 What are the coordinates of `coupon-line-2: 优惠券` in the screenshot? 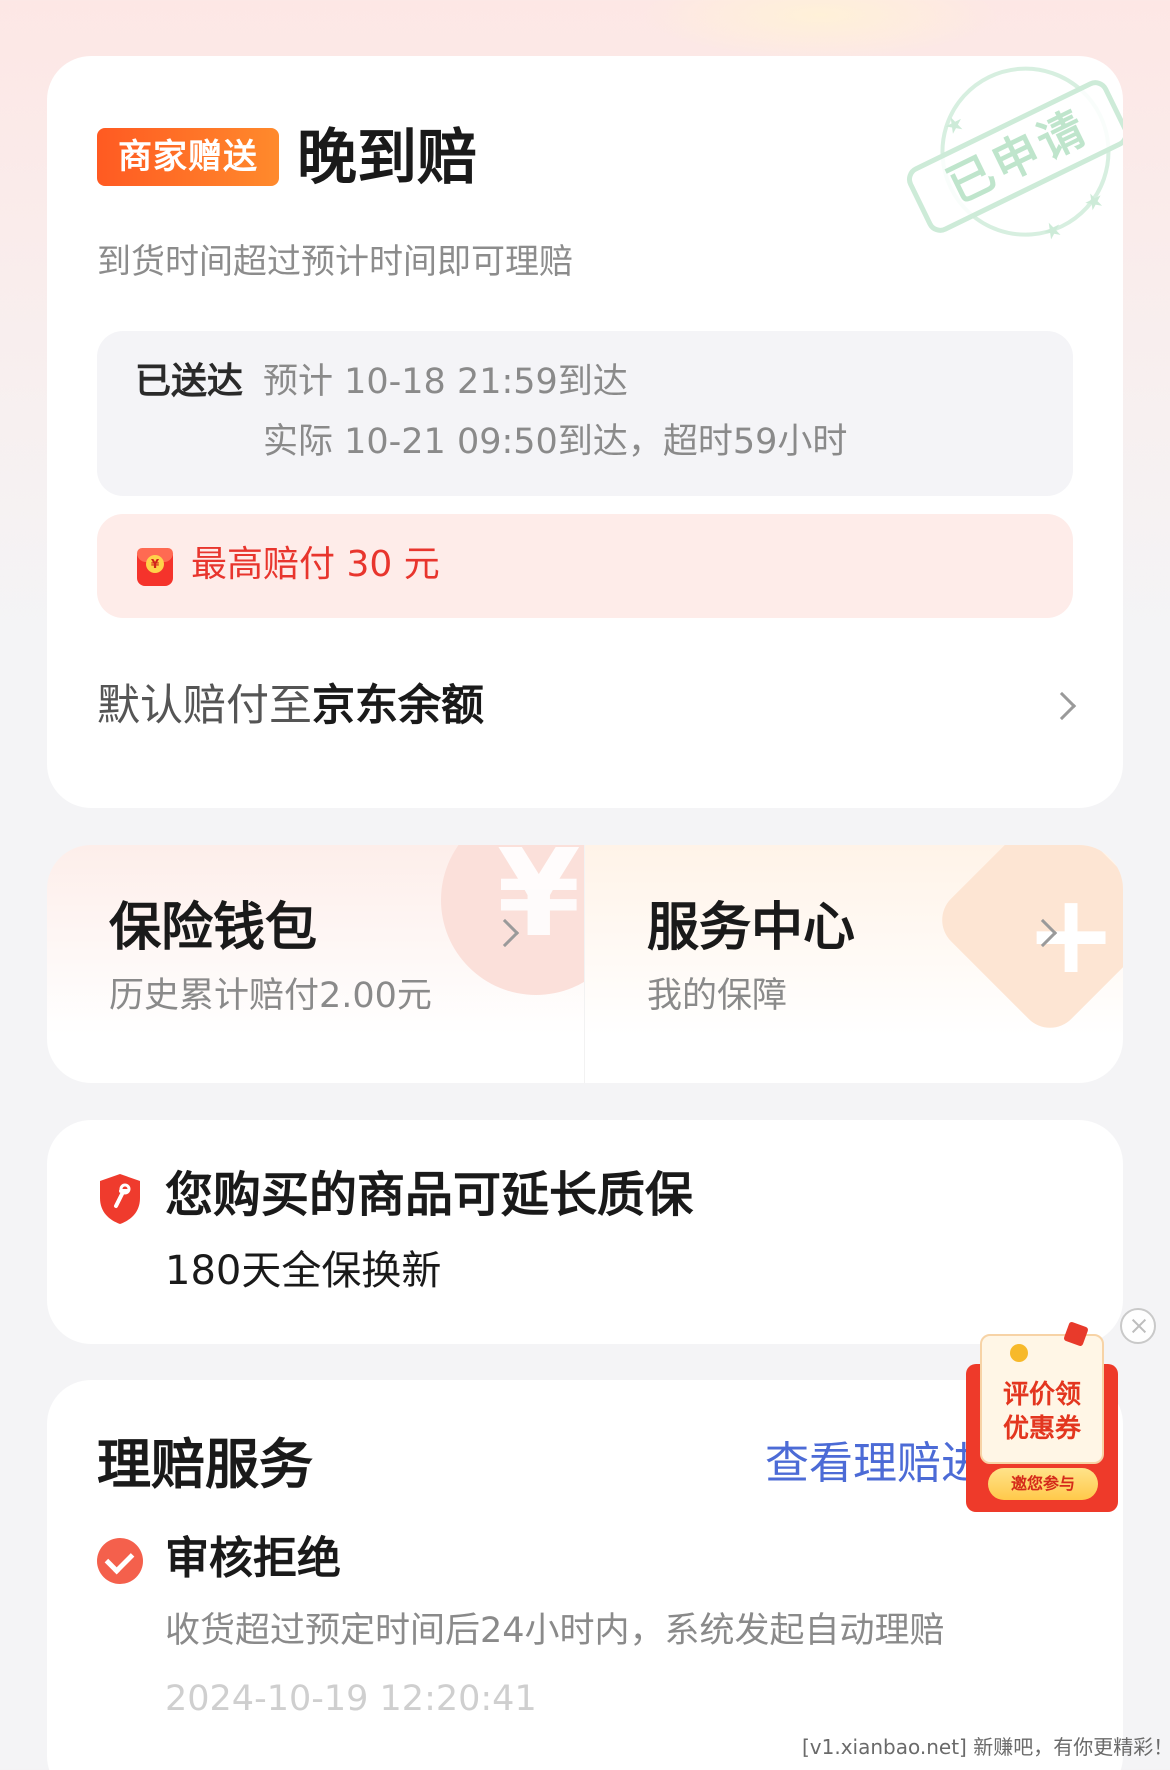 It's located at (1041, 1429).